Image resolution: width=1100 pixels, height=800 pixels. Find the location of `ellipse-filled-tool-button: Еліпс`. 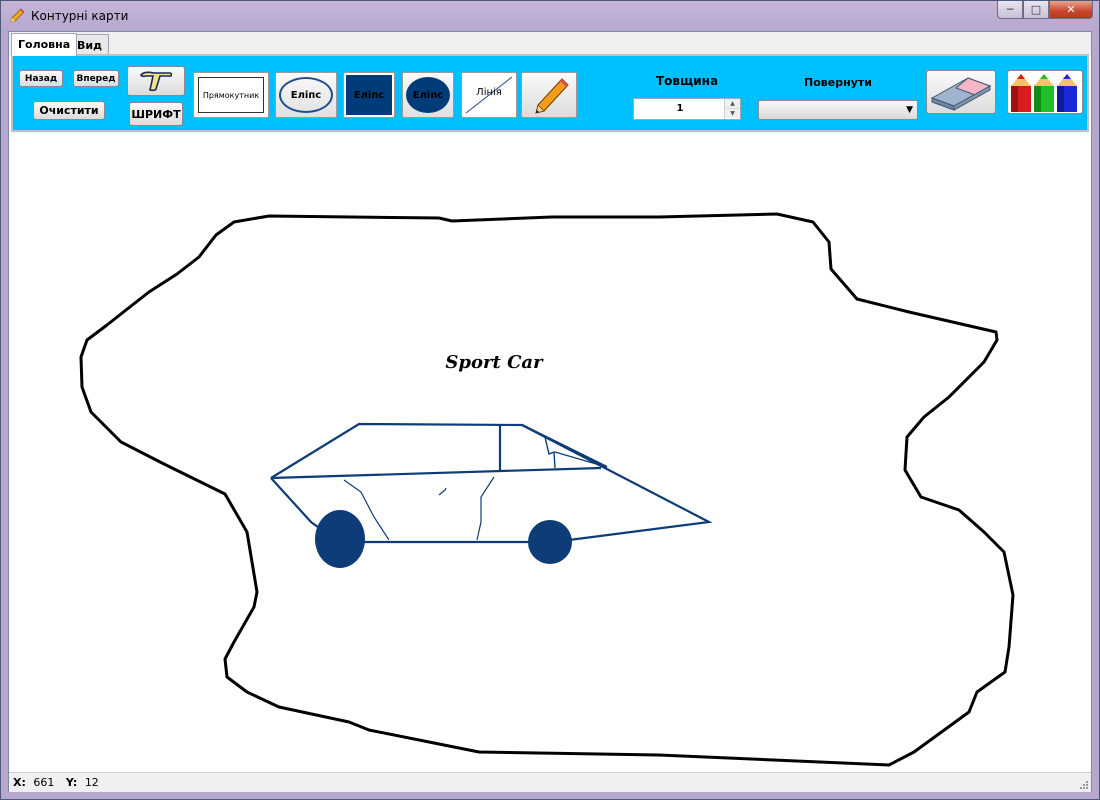

ellipse-filled-tool-button: Еліпс is located at coordinates (428, 95).